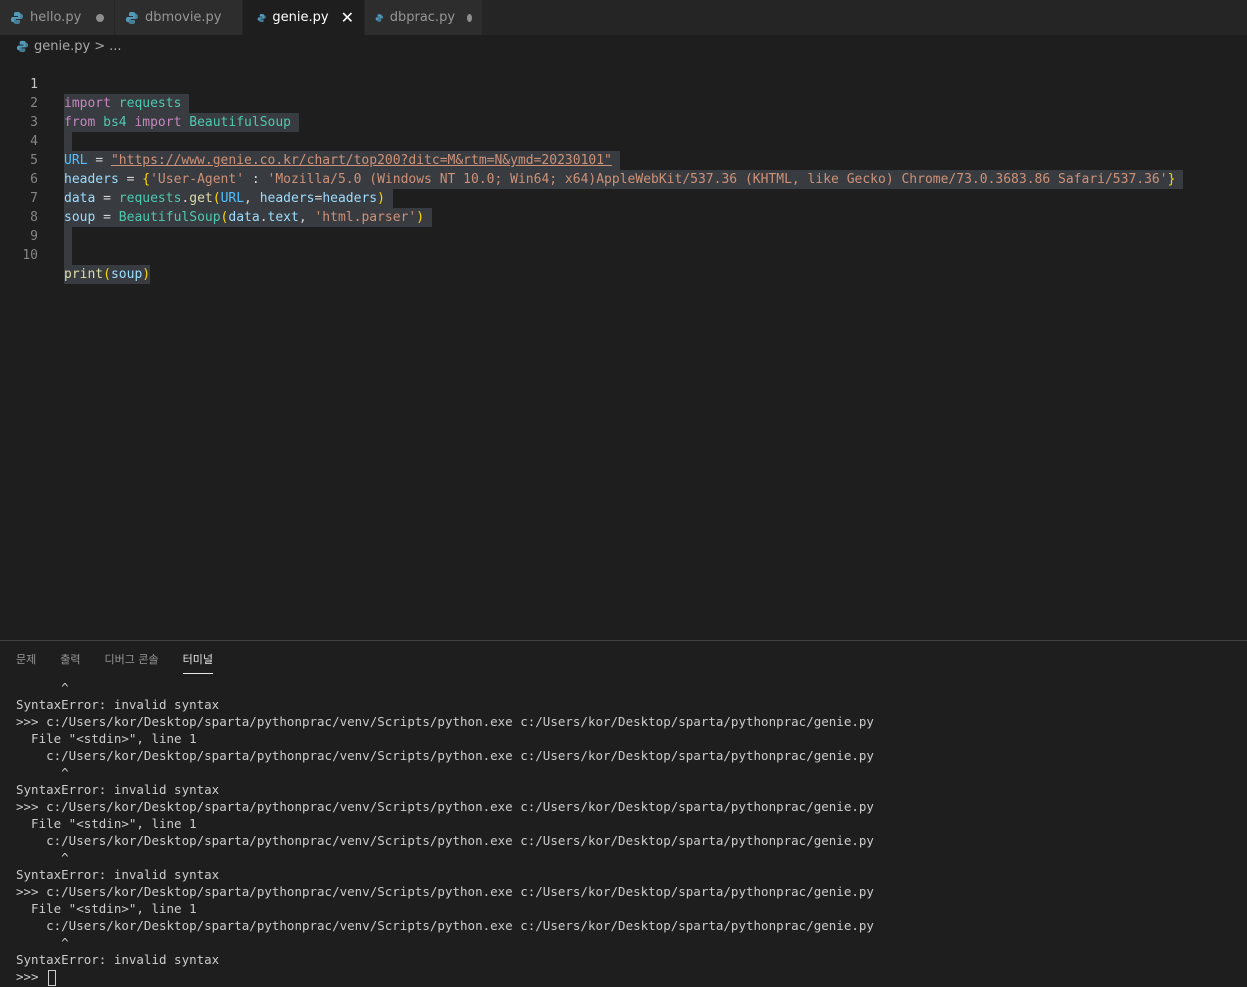 The image size is (1247, 987). I want to click on tab-label: dbmovie.py, so click(183, 17).